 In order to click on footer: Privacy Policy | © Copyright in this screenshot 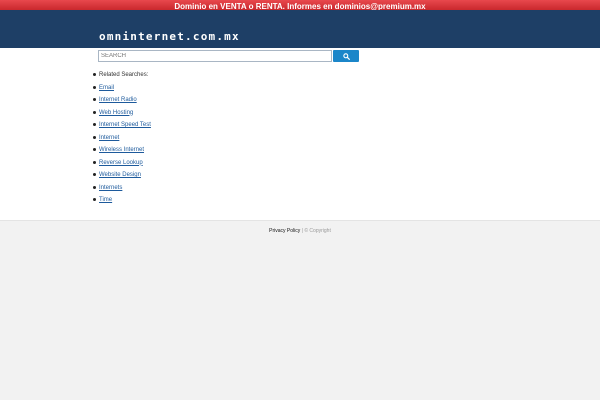, I will do `click(300, 231)`.